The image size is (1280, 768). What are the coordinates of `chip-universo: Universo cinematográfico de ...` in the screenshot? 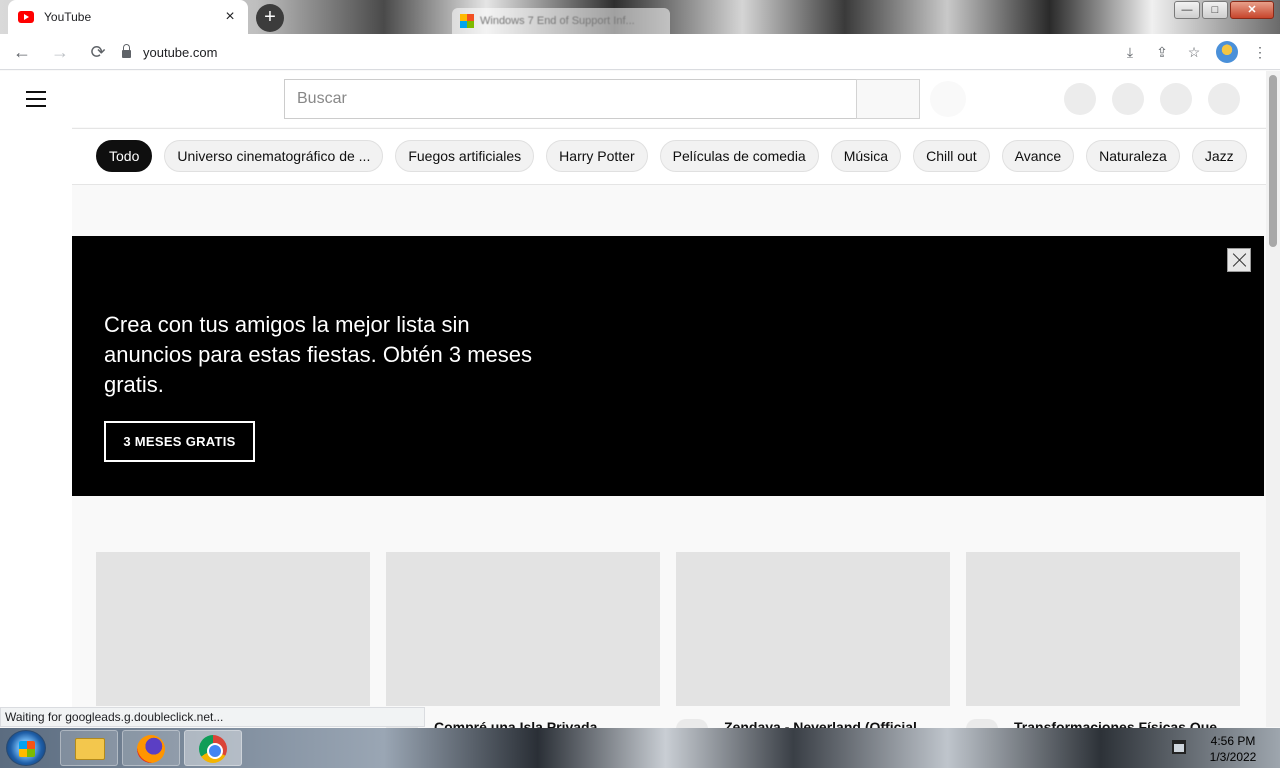 It's located at (274, 156).